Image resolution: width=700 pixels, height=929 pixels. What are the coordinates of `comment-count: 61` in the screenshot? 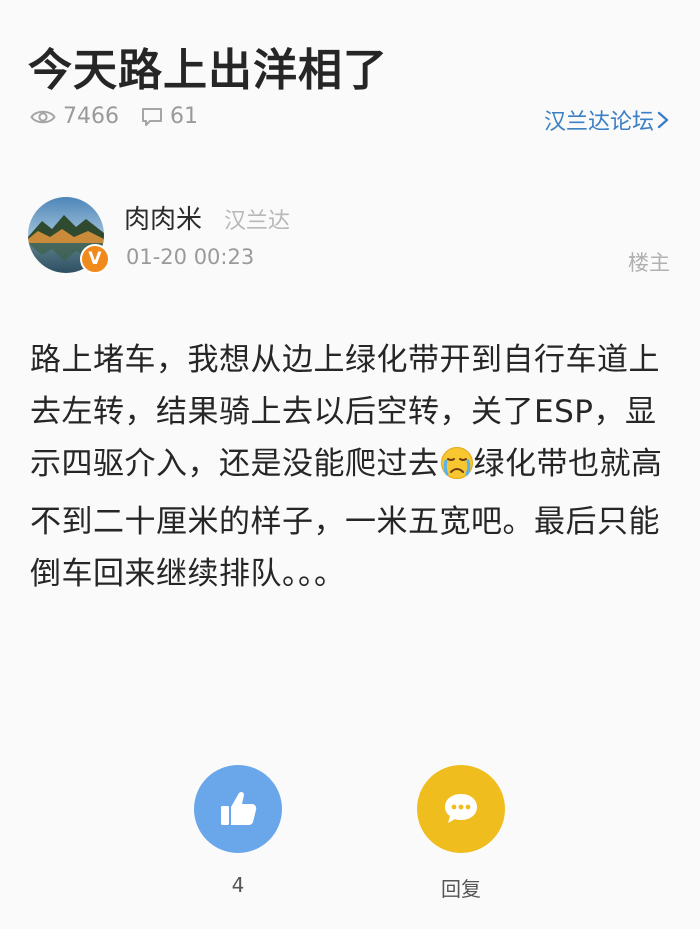 It's located at (169, 116).